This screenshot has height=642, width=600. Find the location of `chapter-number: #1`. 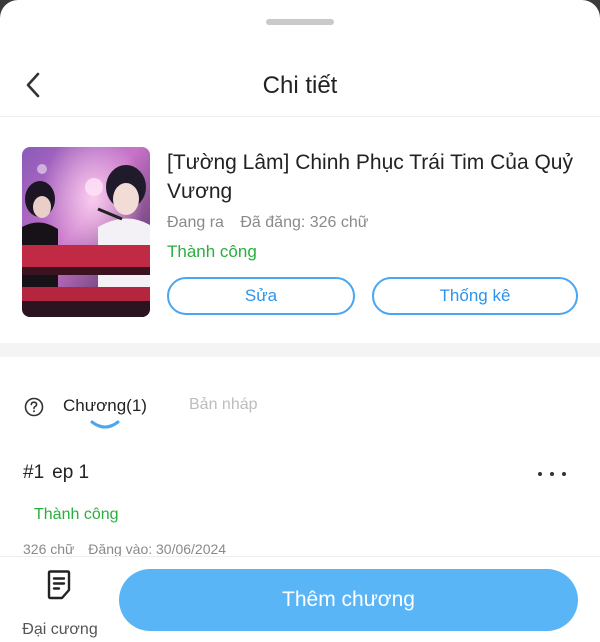

chapter-number: #1 is located at coordinates (34, 472).